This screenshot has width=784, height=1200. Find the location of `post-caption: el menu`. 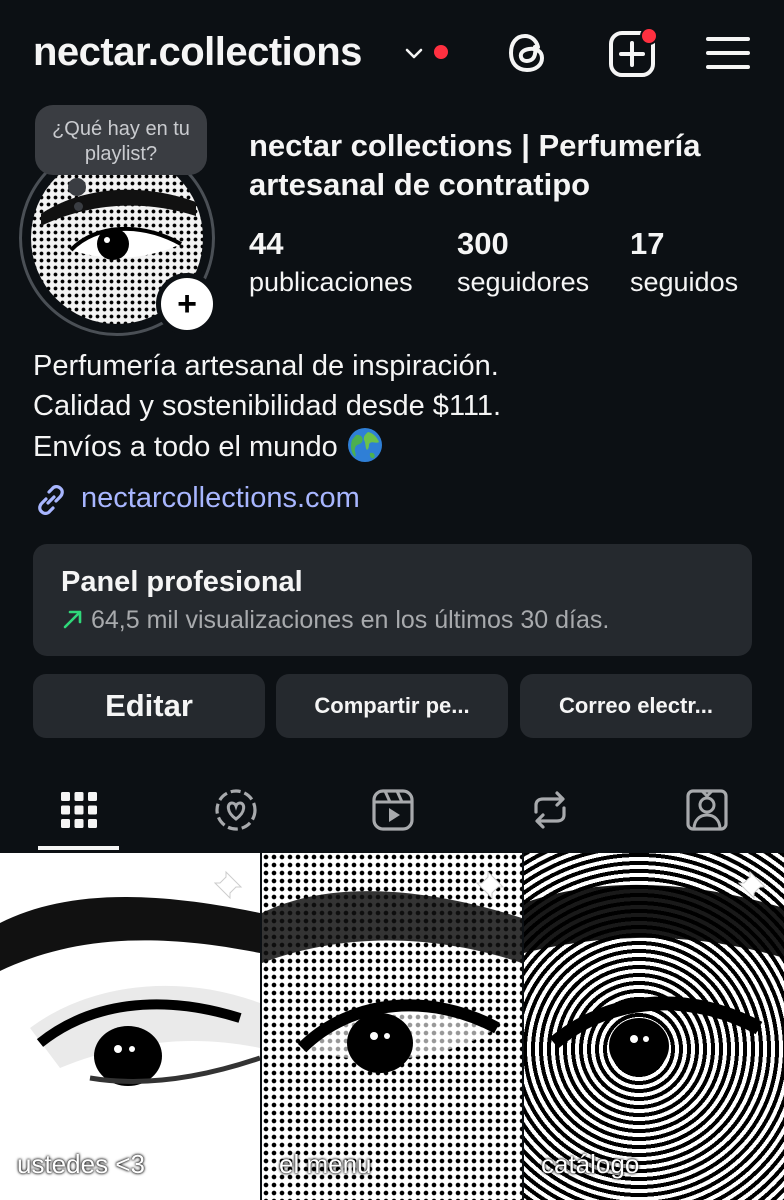

post-caption: el menu is located at coordinates (325, 1164).